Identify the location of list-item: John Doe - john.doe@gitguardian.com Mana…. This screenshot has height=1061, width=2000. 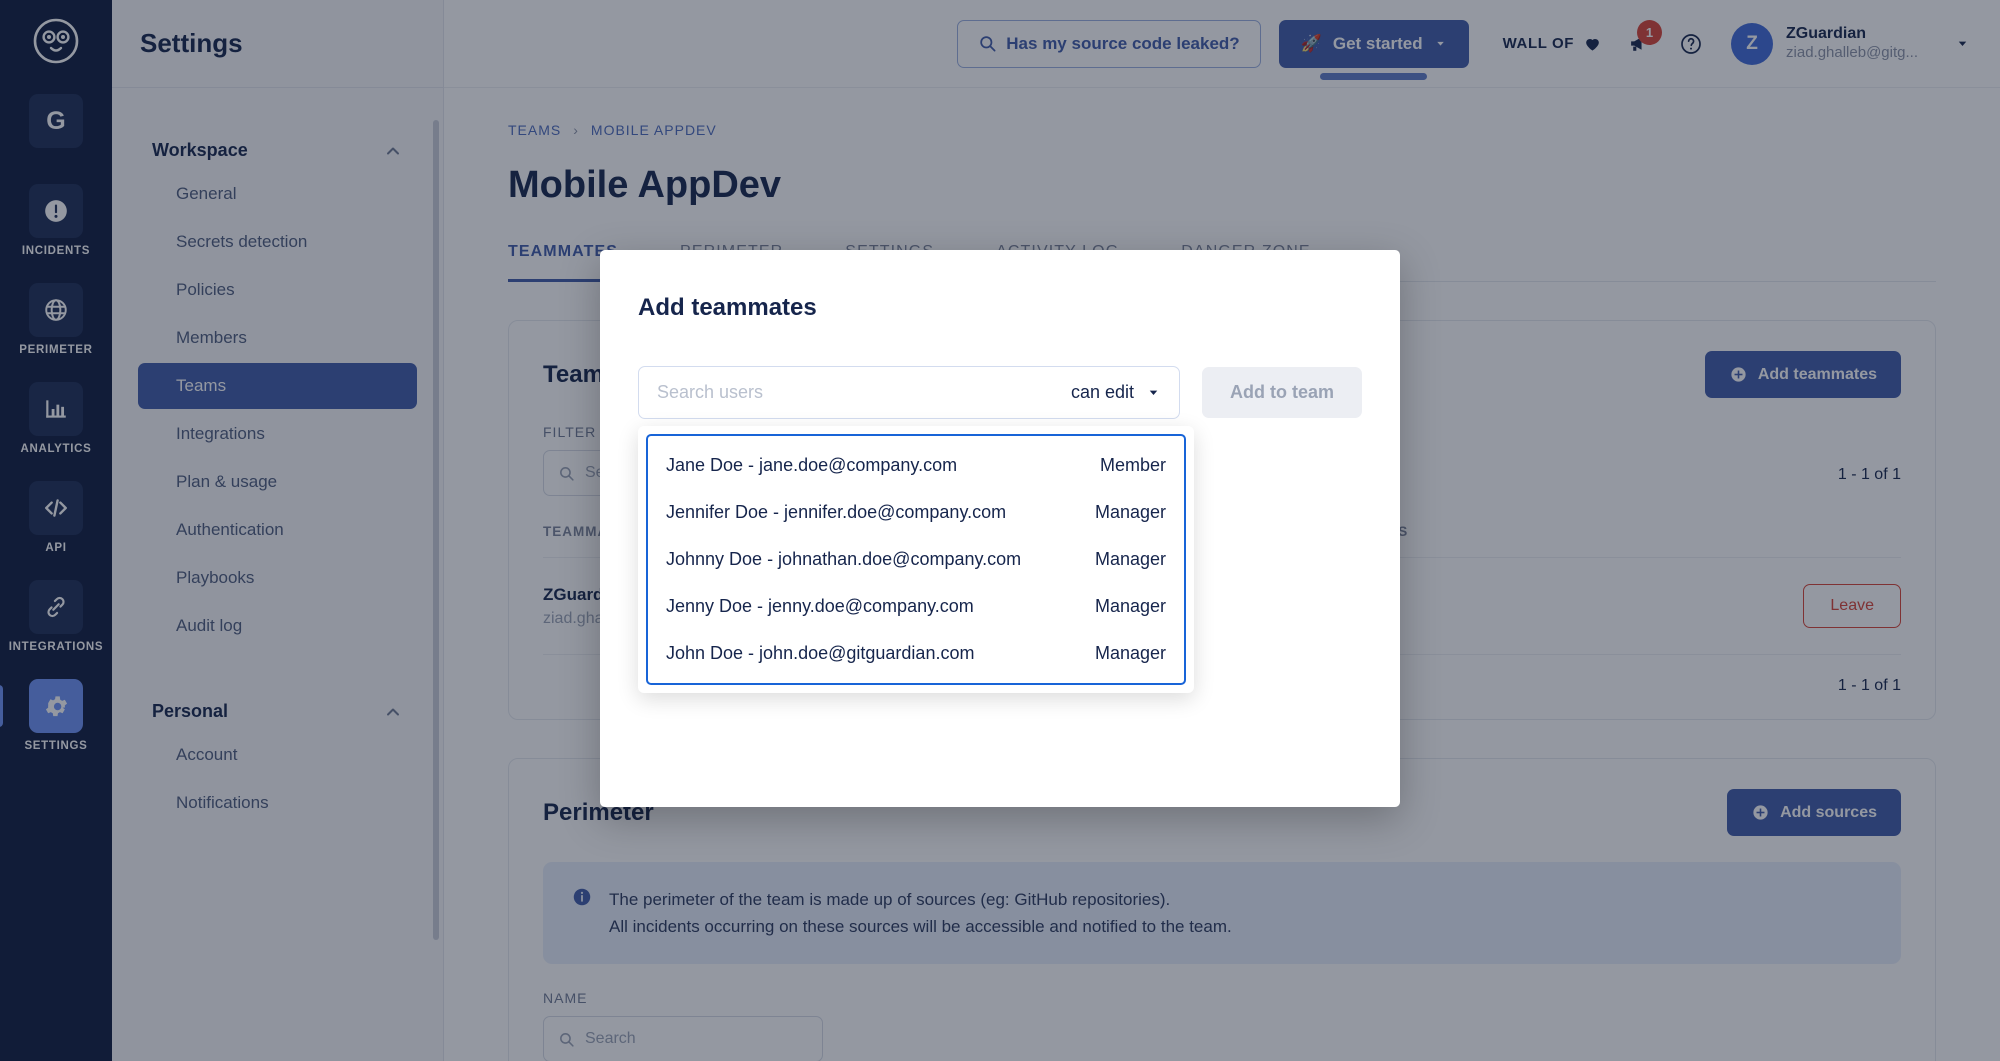
(916, 653).